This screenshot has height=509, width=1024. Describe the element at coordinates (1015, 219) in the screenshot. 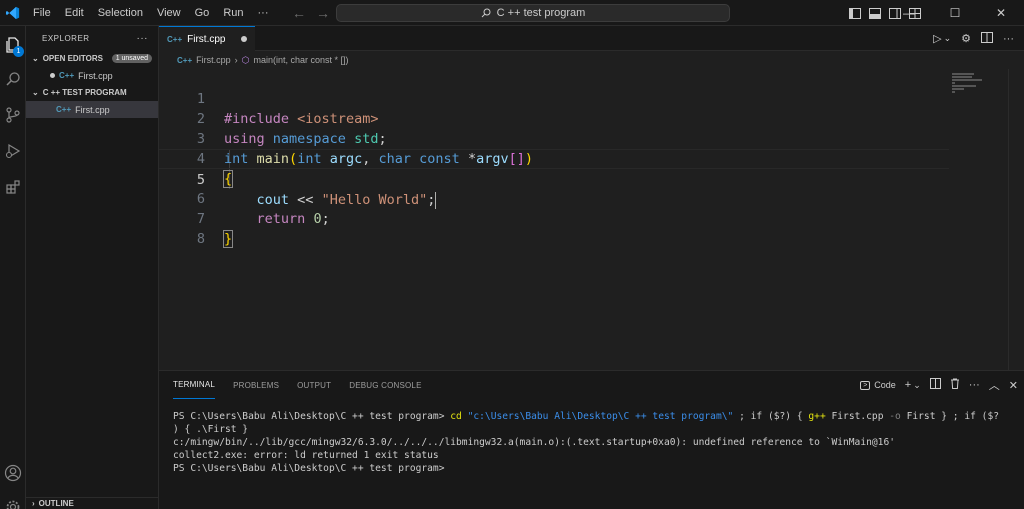

I see `vertical-scrollbar` at that location.